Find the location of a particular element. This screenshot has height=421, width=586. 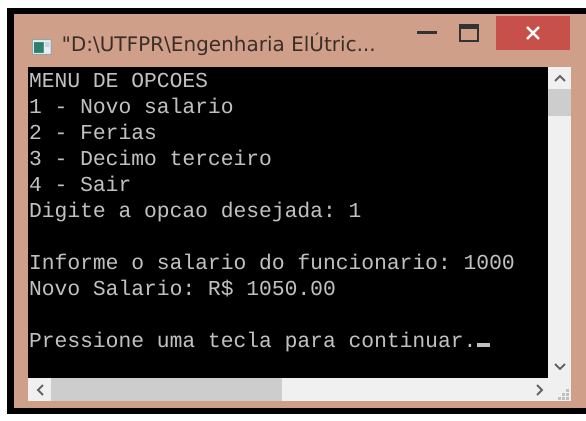

console-line: Pressione uma tecla para continuar. is located at coordinates (252, 342).